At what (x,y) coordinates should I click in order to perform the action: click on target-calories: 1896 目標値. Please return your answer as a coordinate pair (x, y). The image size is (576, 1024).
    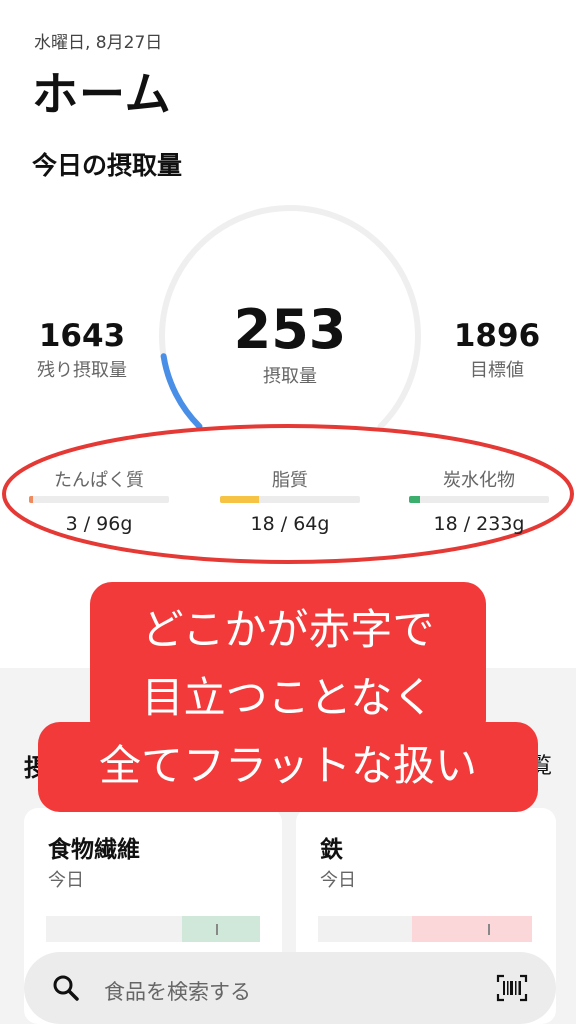
    Looking at the image, I should click on (497, 350).